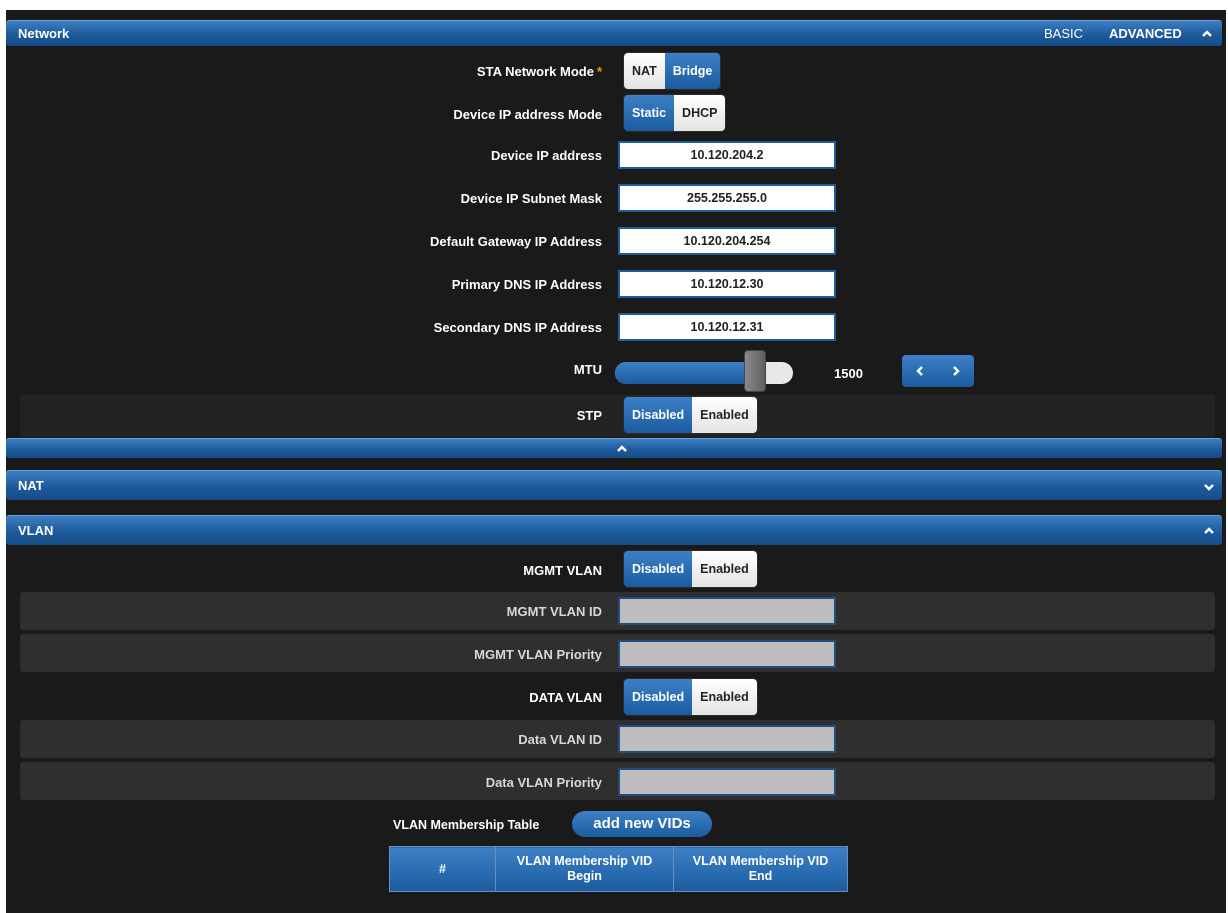 This screenshot has height=913, width=1228. What do you see at coordinates (920, 371) in the screenshot?
I see `chevron-left-icon` at bounding box center [920, 371].